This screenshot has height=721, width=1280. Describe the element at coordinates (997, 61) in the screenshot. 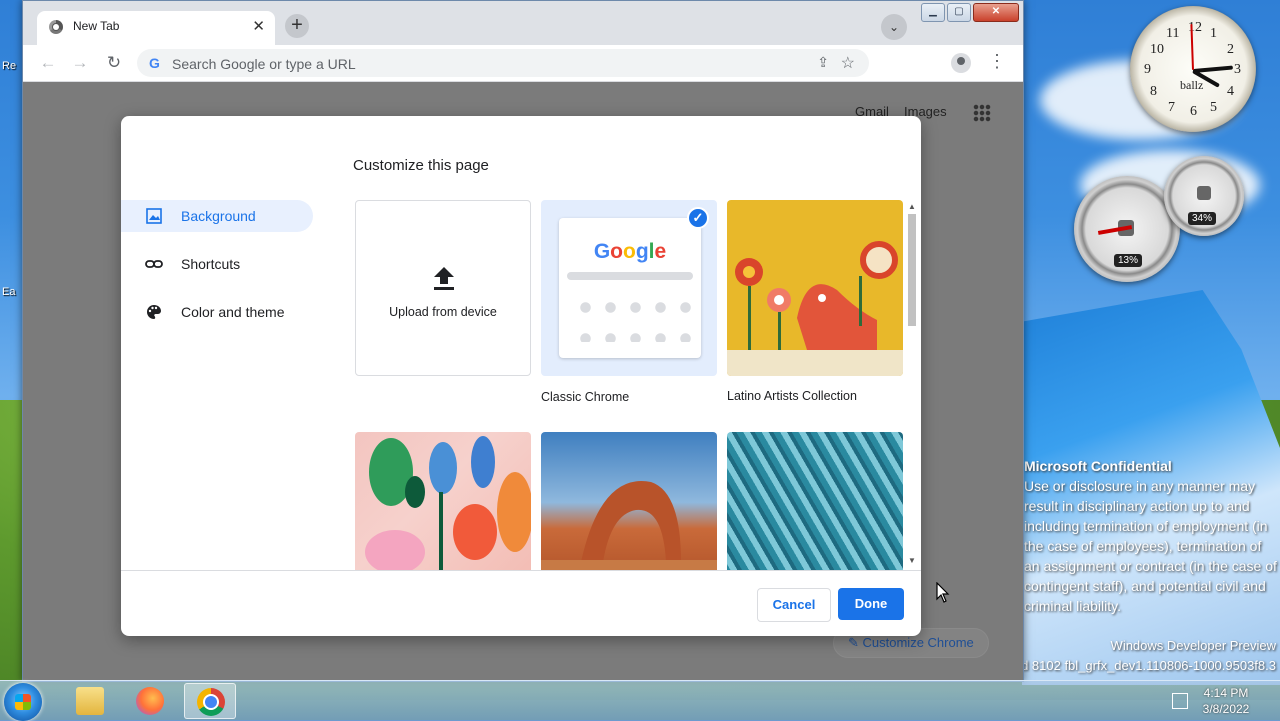

I see `menu-kebab-icon: ⋮` at that location.